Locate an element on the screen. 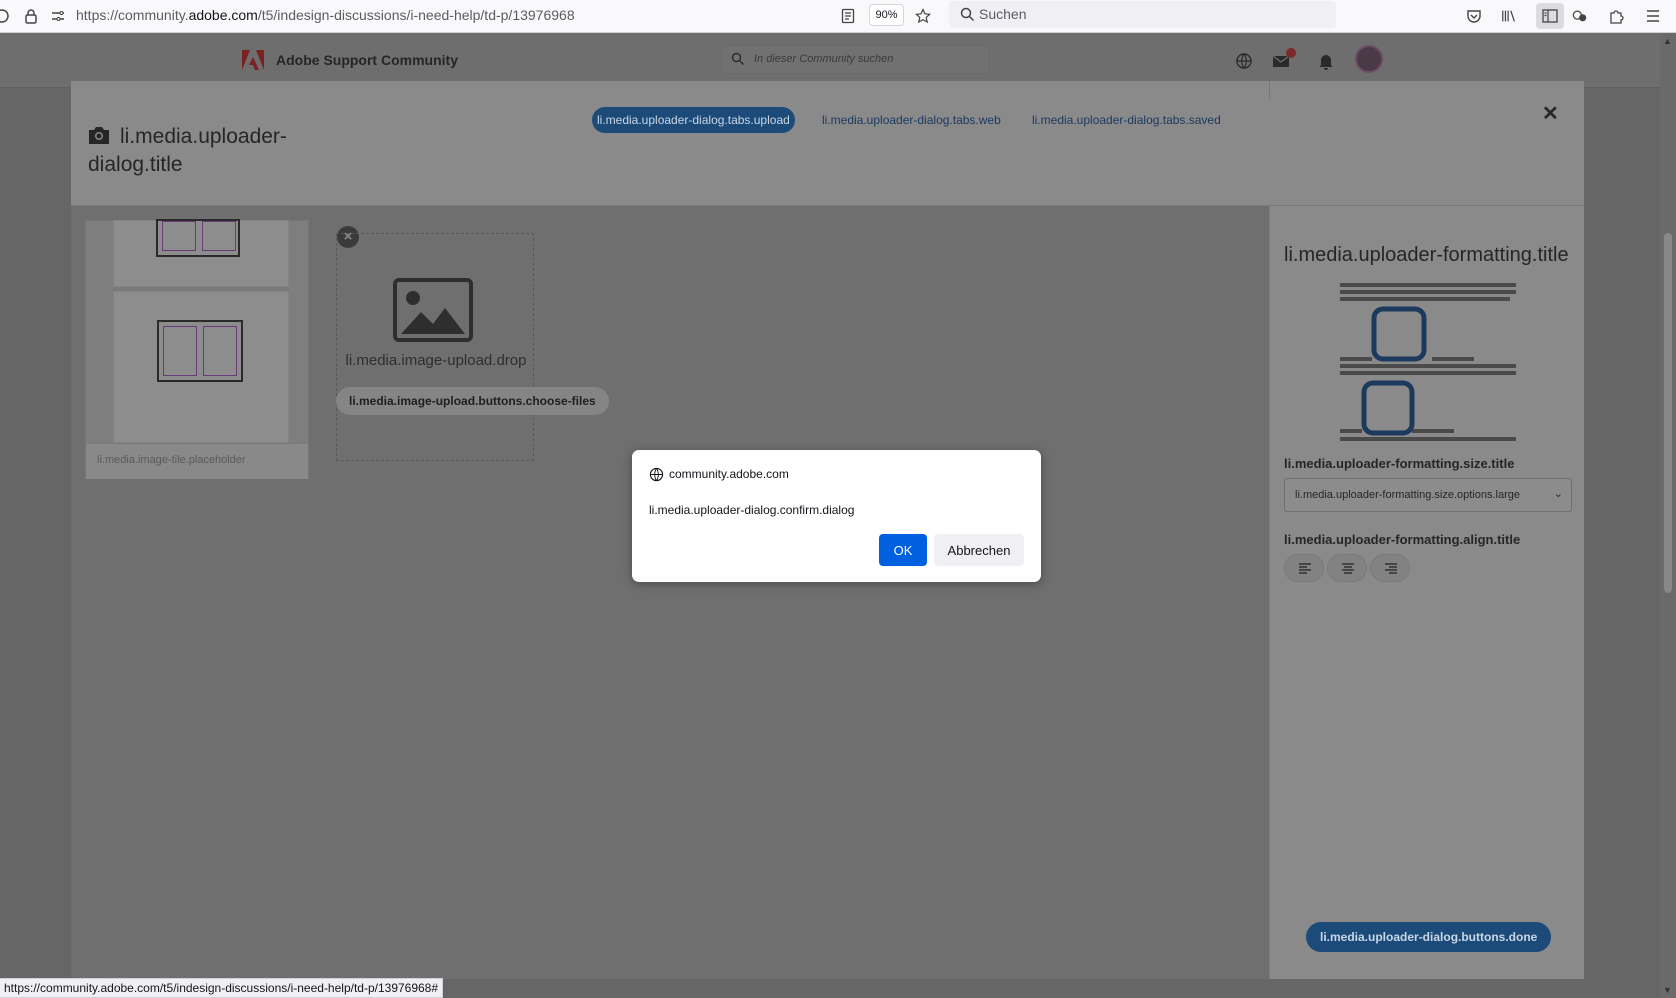 This screenshot has height=998, width=1676. library-icon is located at coordinates (1509, 16).